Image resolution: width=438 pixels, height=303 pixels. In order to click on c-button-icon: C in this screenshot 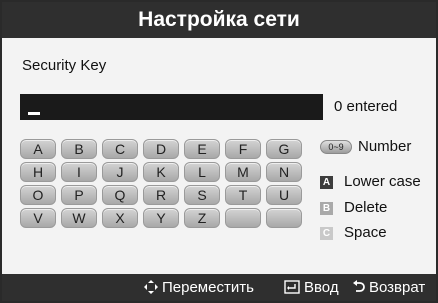, I will do `click(326, 233)`.